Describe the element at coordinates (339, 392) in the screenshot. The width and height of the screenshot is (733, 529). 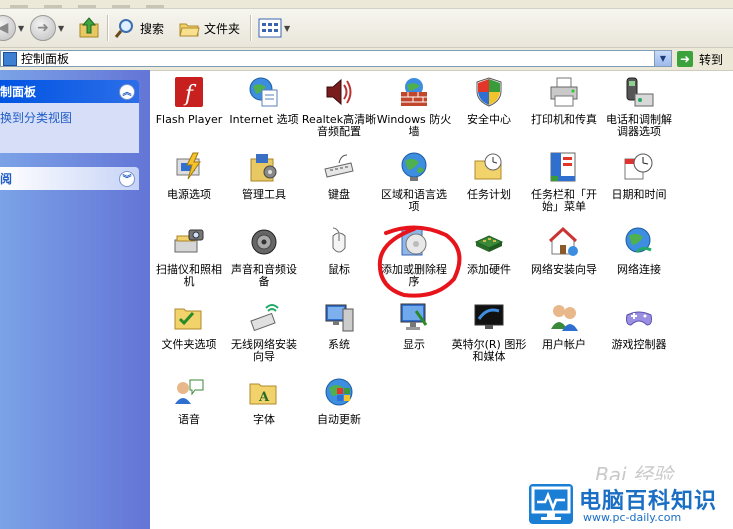
I see `auto-update-icon` at that location.